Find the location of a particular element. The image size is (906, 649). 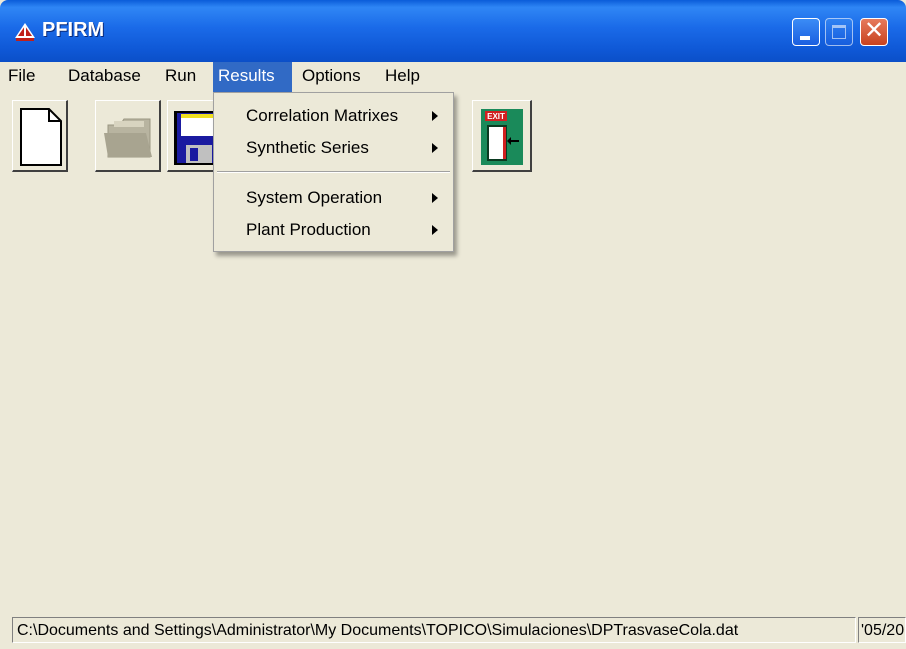

menu-item-label: Synthetic Series is located at coordinates (307, 147).